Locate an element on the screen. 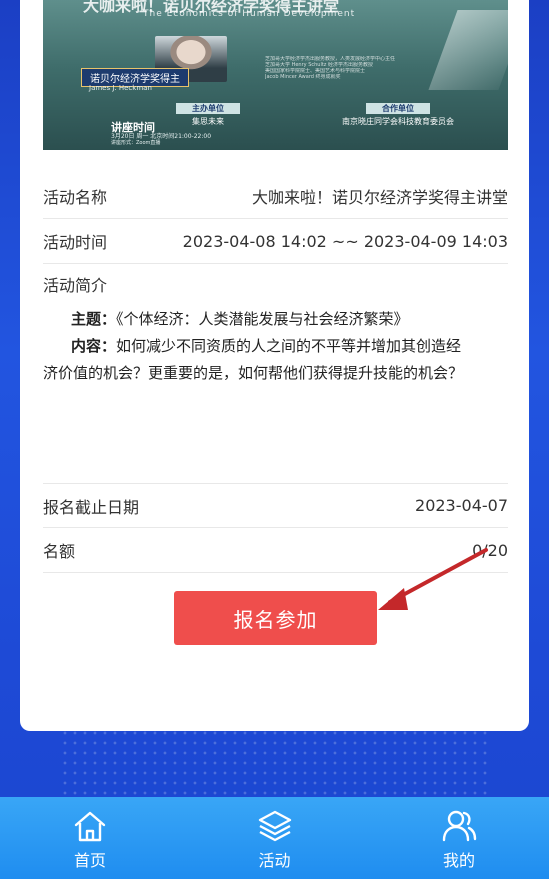 Image resolution: width=549 pixels, height=879 pixels. users-icon is located at coordinates (459, 826).